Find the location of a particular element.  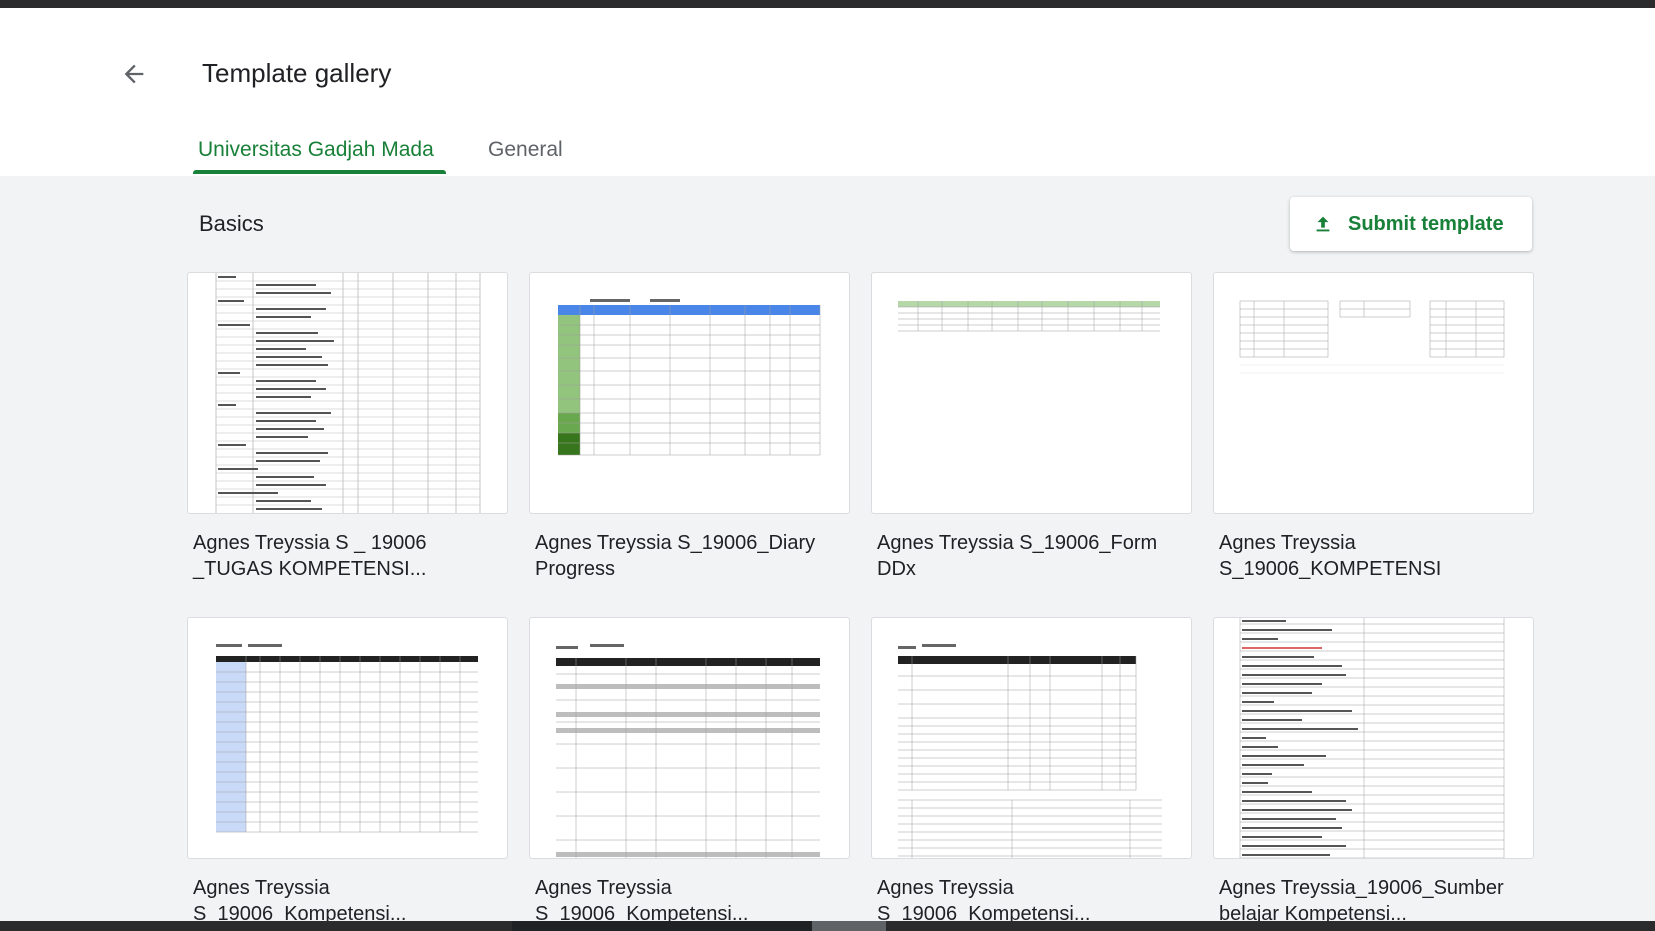

active-tab-indicator is located at coordinates (319, 172).